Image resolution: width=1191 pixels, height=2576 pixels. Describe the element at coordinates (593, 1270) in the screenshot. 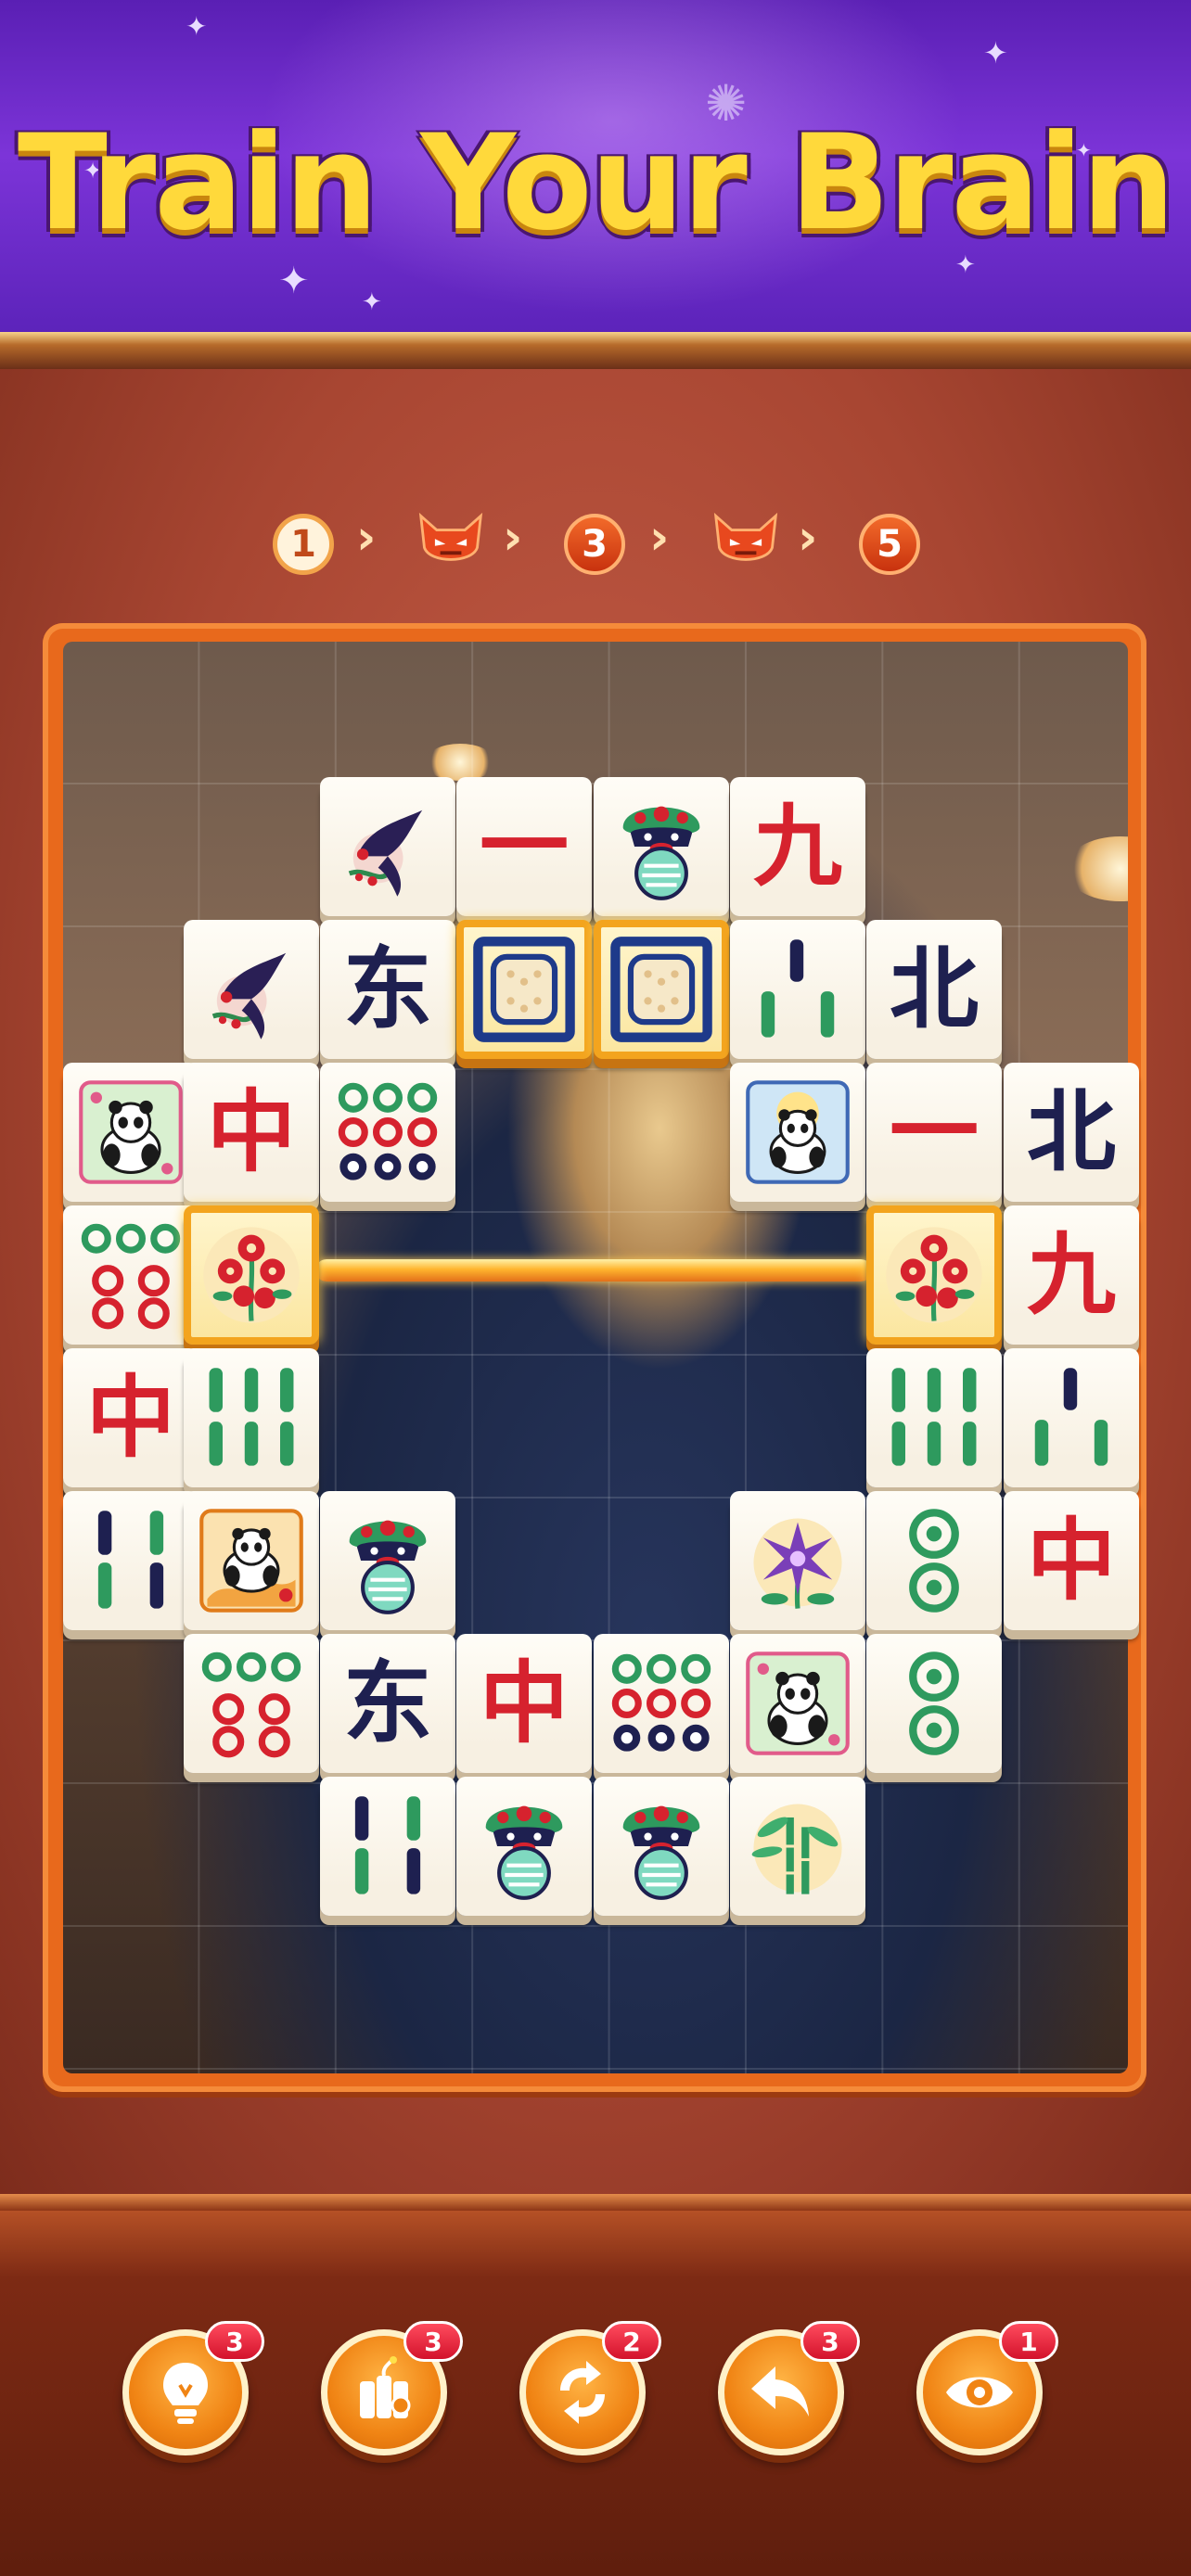

I see `match-connector-line` at that location.